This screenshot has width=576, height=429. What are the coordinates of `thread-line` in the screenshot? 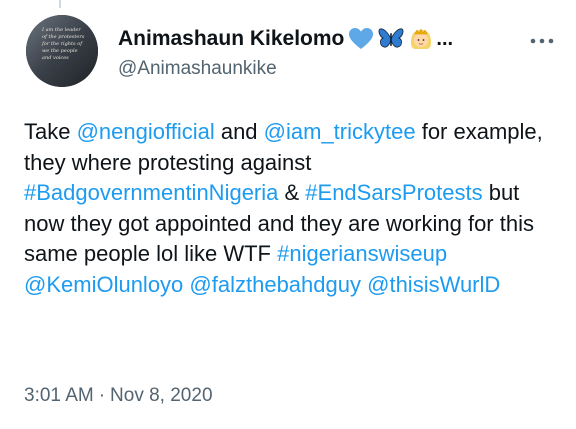 It's located at (60, 4).